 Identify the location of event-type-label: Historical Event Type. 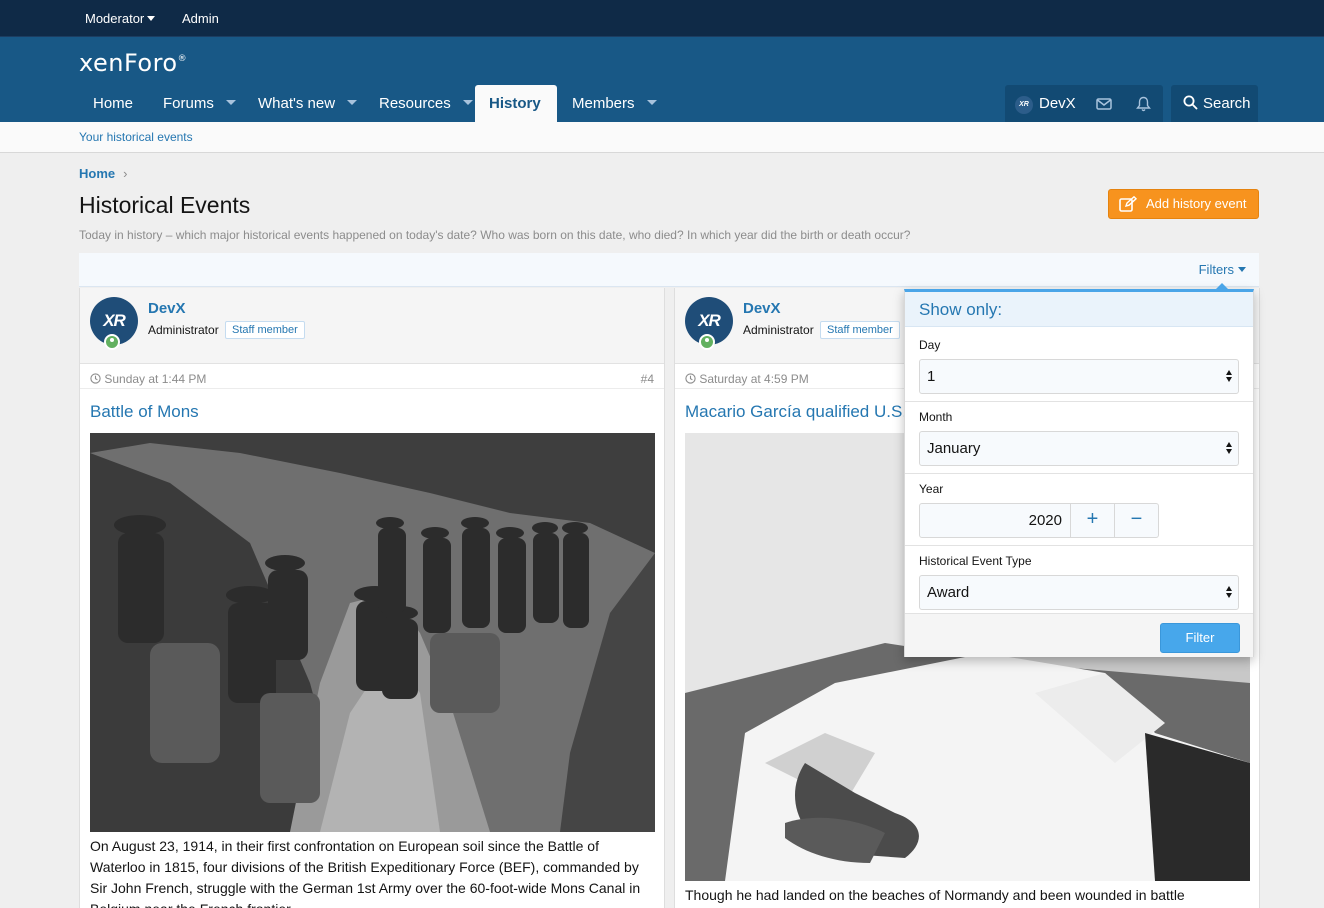
(975, 561).